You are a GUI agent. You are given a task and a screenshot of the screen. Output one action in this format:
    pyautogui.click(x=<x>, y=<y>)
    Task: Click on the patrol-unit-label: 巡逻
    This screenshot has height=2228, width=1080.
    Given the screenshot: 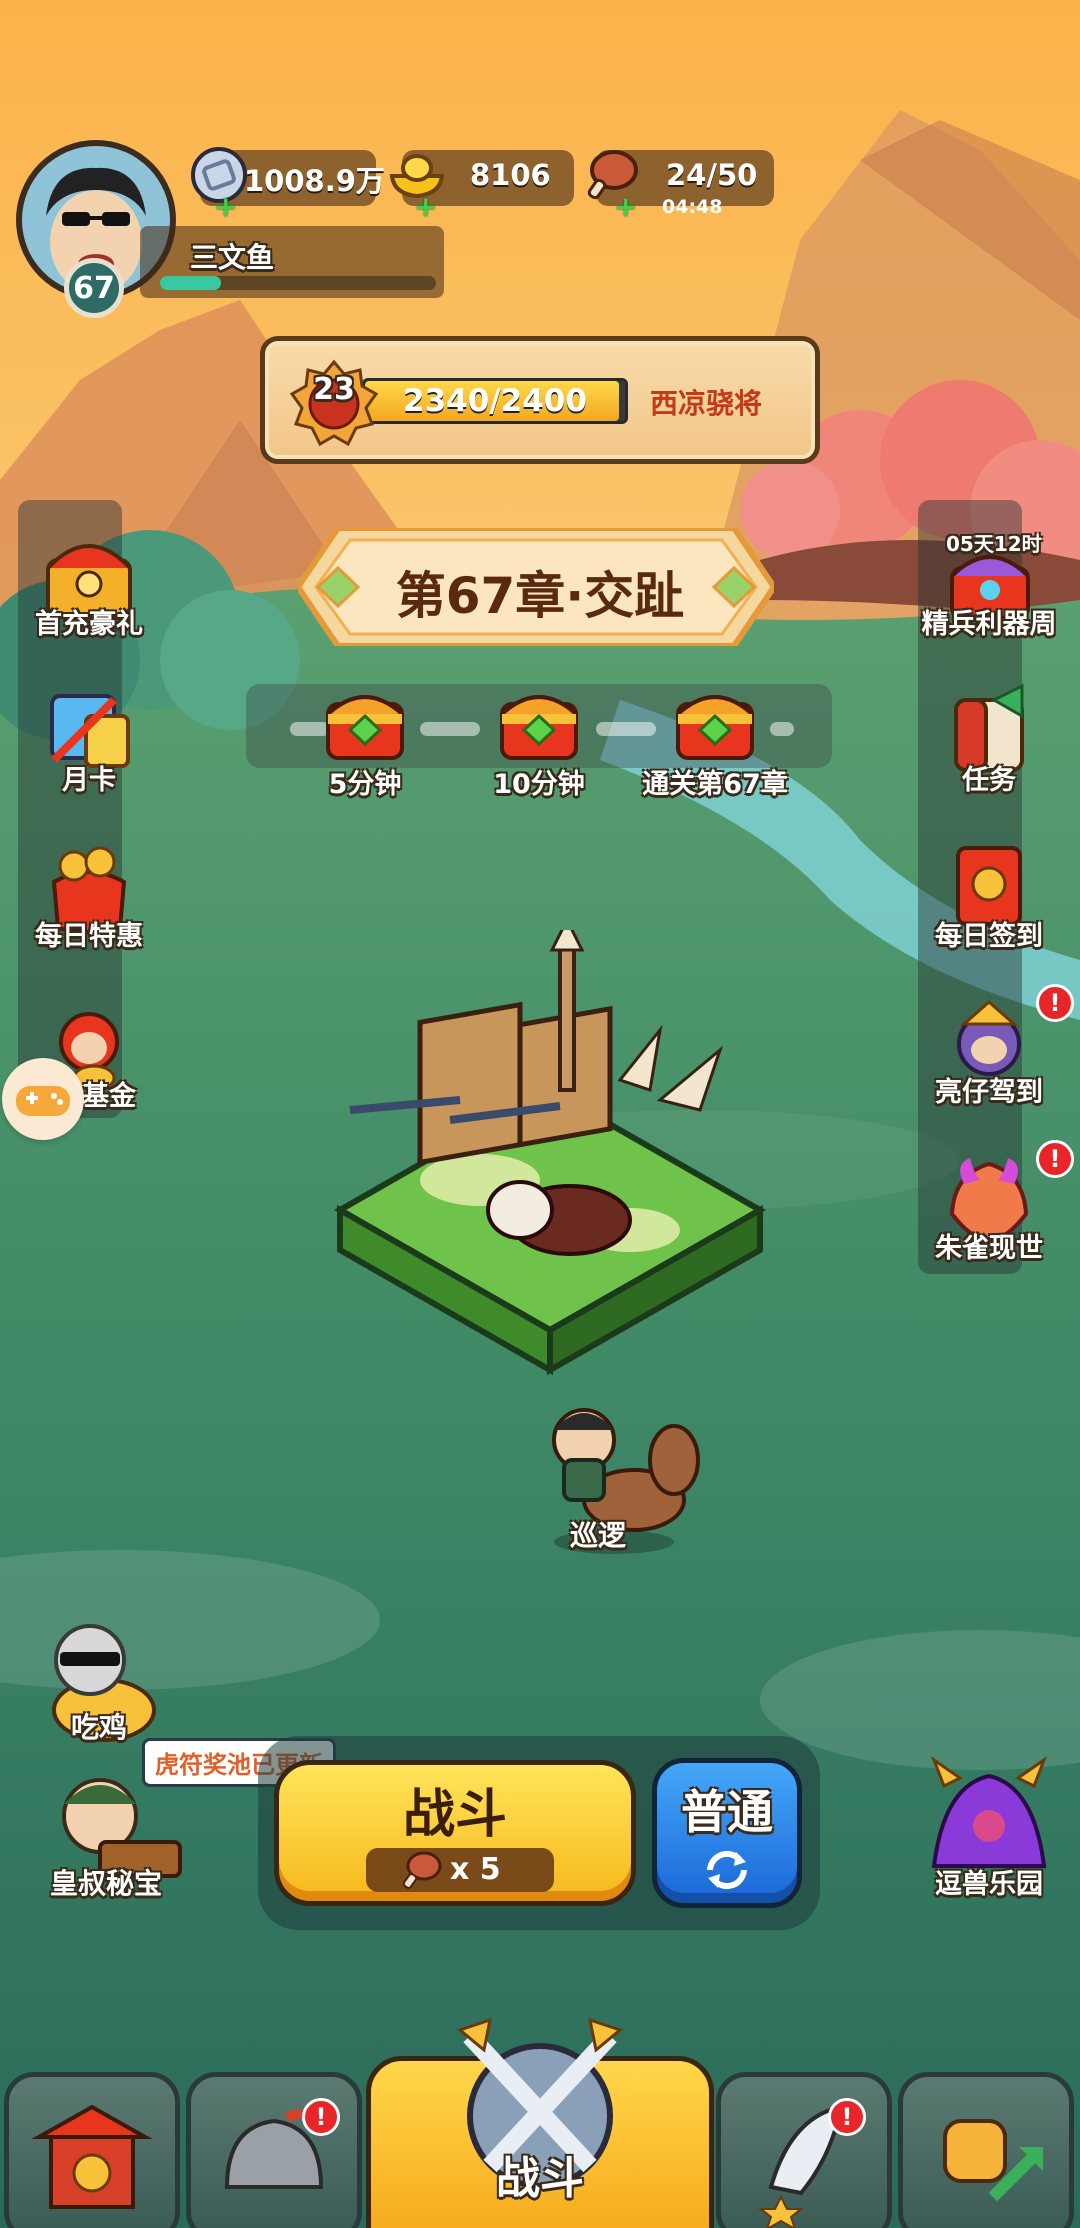 What is the action you would take?
    pyautogui.click(x=597, y=1535)
    